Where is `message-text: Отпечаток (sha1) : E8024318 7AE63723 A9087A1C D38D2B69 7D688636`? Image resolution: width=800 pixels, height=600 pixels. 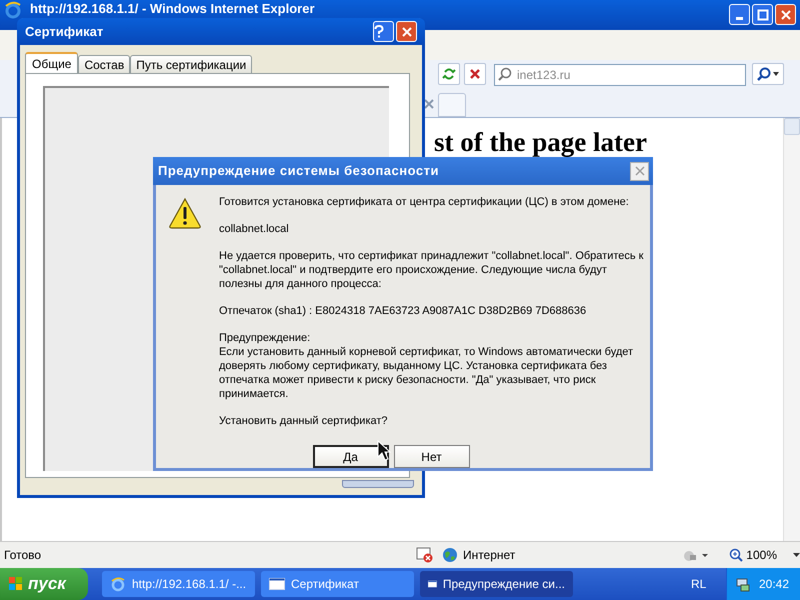 message-text: Отпечаток (sha1) : E8024318 7AE63723 A9087A1C D38D2B69 7D688636 is located at coordinates (403, 311).